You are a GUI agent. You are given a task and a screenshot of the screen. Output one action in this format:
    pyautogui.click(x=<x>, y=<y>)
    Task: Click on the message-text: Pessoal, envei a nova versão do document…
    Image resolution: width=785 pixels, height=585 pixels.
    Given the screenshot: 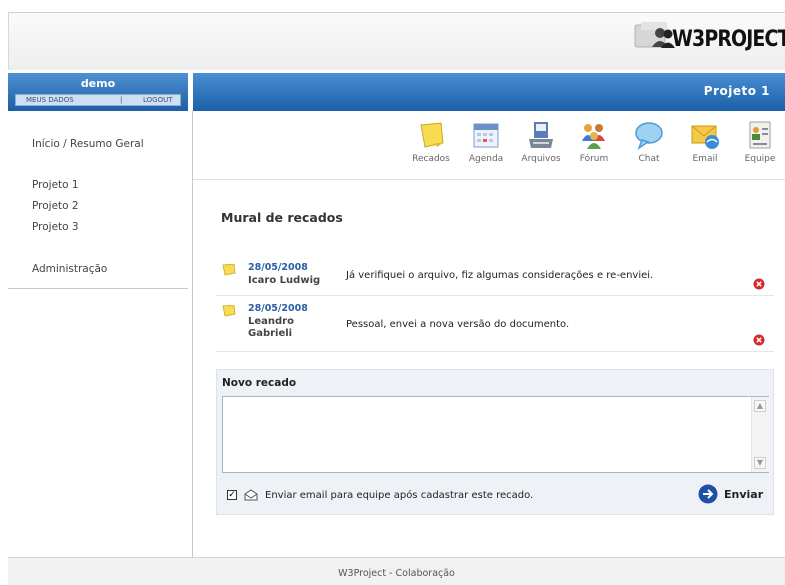 What is the action you would take?
    pyautogui.click(x=458, y=324)
    